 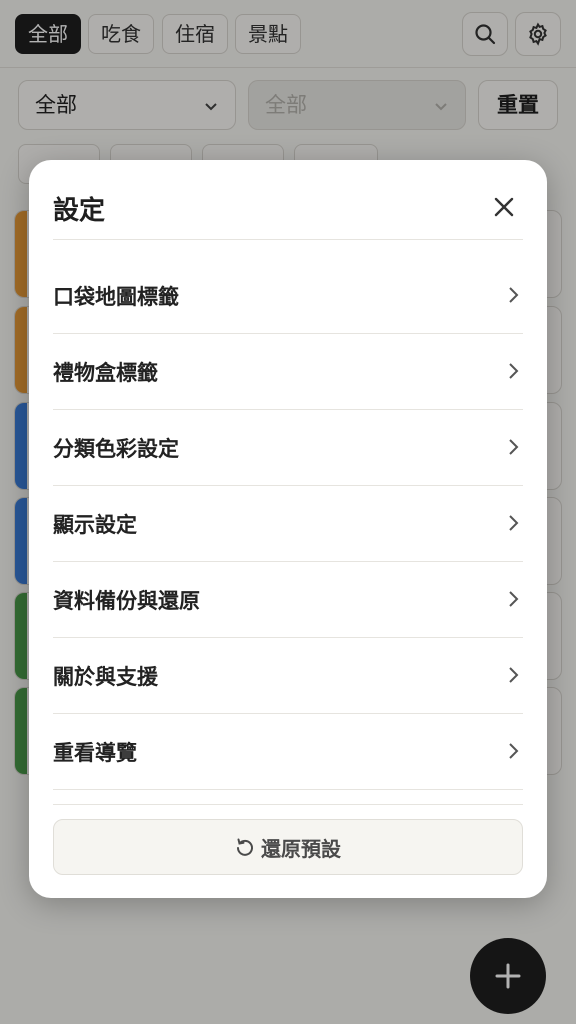 What do you see at coordinates (288, 600) in the screenshot?
I see `menu-item-backup-restore: 資料備份與還原` at bounding box center [288, 600].